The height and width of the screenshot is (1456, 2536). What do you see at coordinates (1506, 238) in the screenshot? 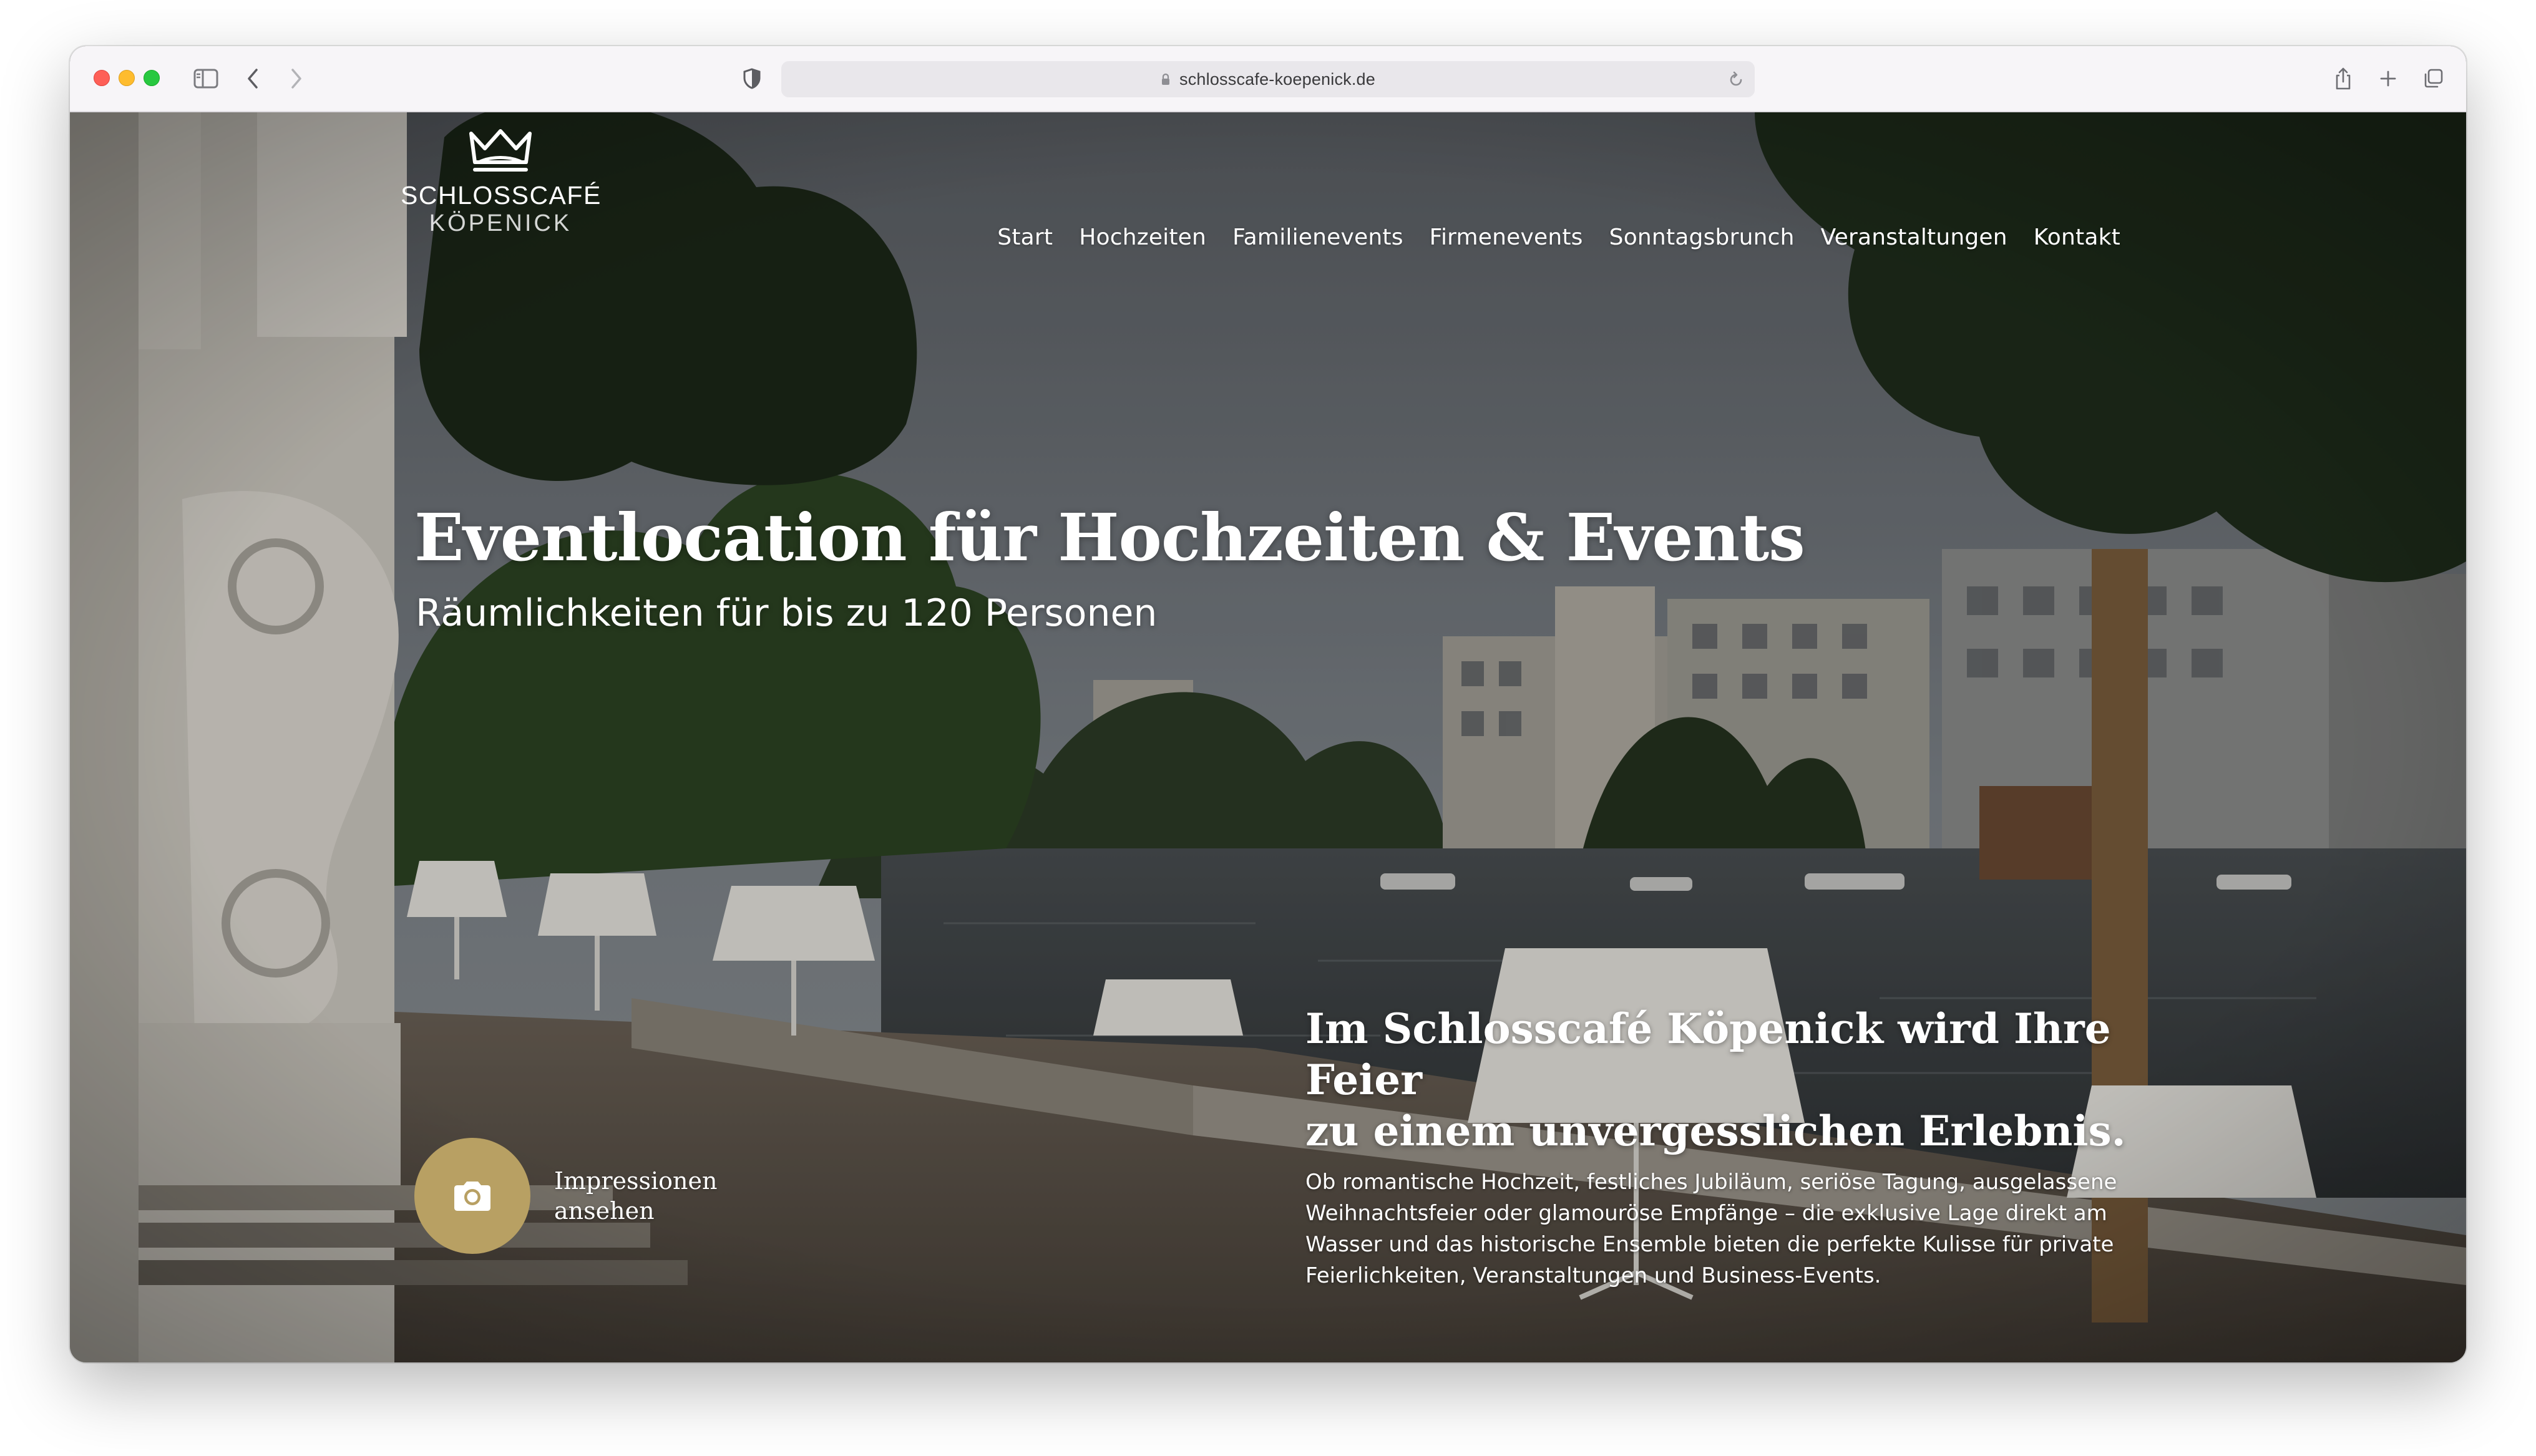
I see `nav-item-firmenevents: Firmenevents` at bounding box center [1506, 238].